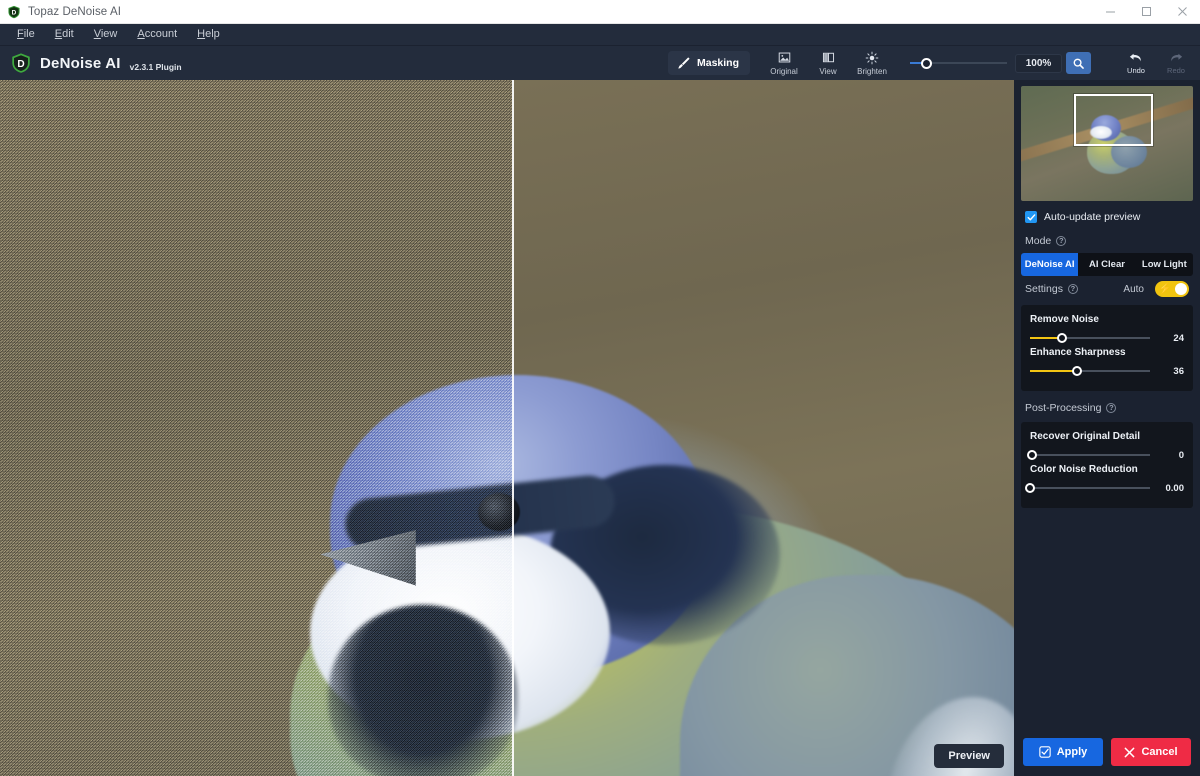 This screenshot has height=776, width=1200. I want to click on auto-settings-toggle: ⚡, so click(1172, 289).